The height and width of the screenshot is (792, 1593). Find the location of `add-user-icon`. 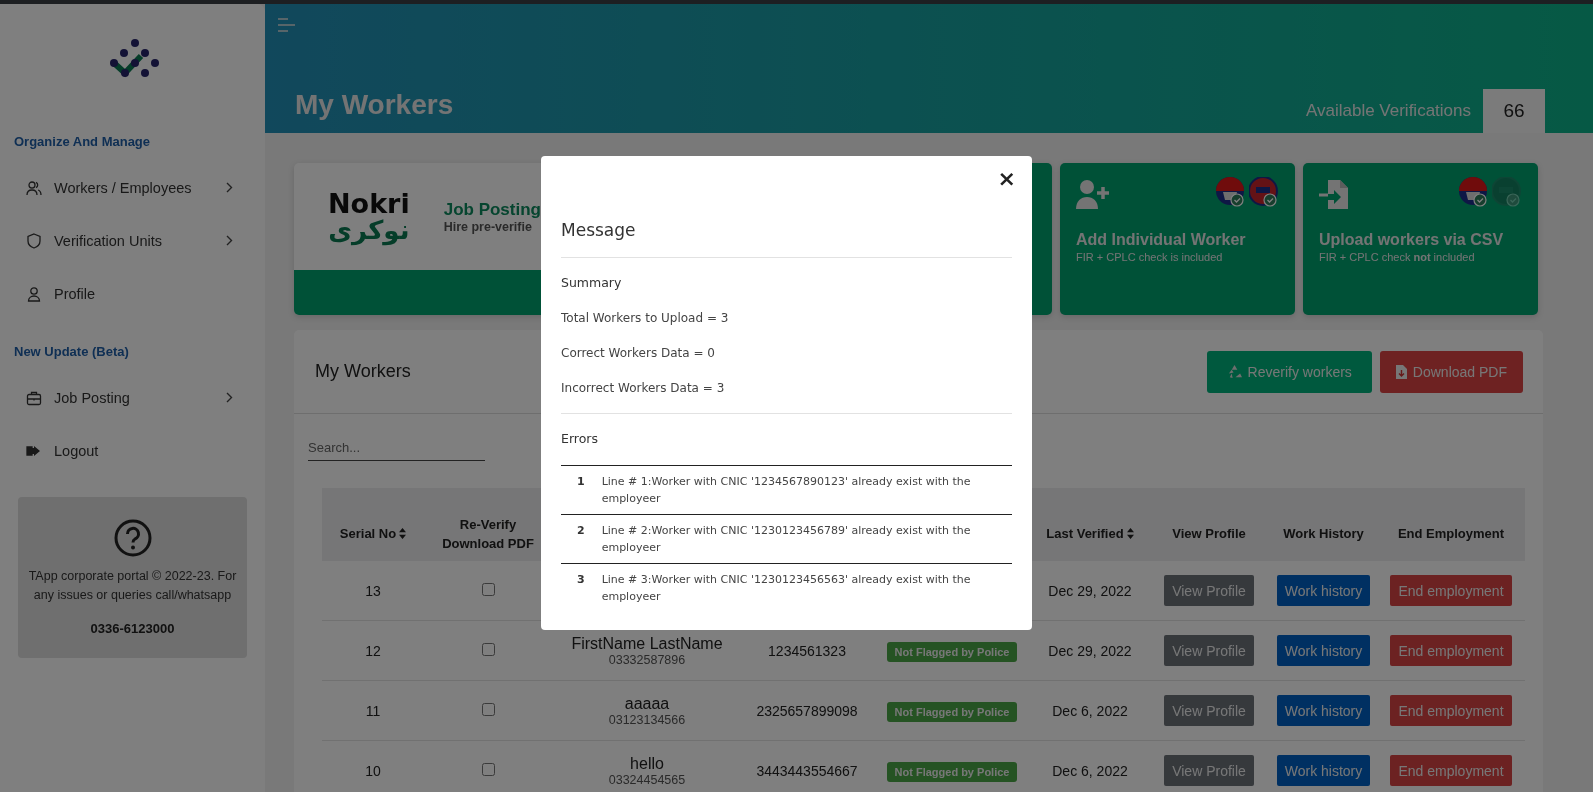

add-user-icon is located at coordinates (1093, 194).